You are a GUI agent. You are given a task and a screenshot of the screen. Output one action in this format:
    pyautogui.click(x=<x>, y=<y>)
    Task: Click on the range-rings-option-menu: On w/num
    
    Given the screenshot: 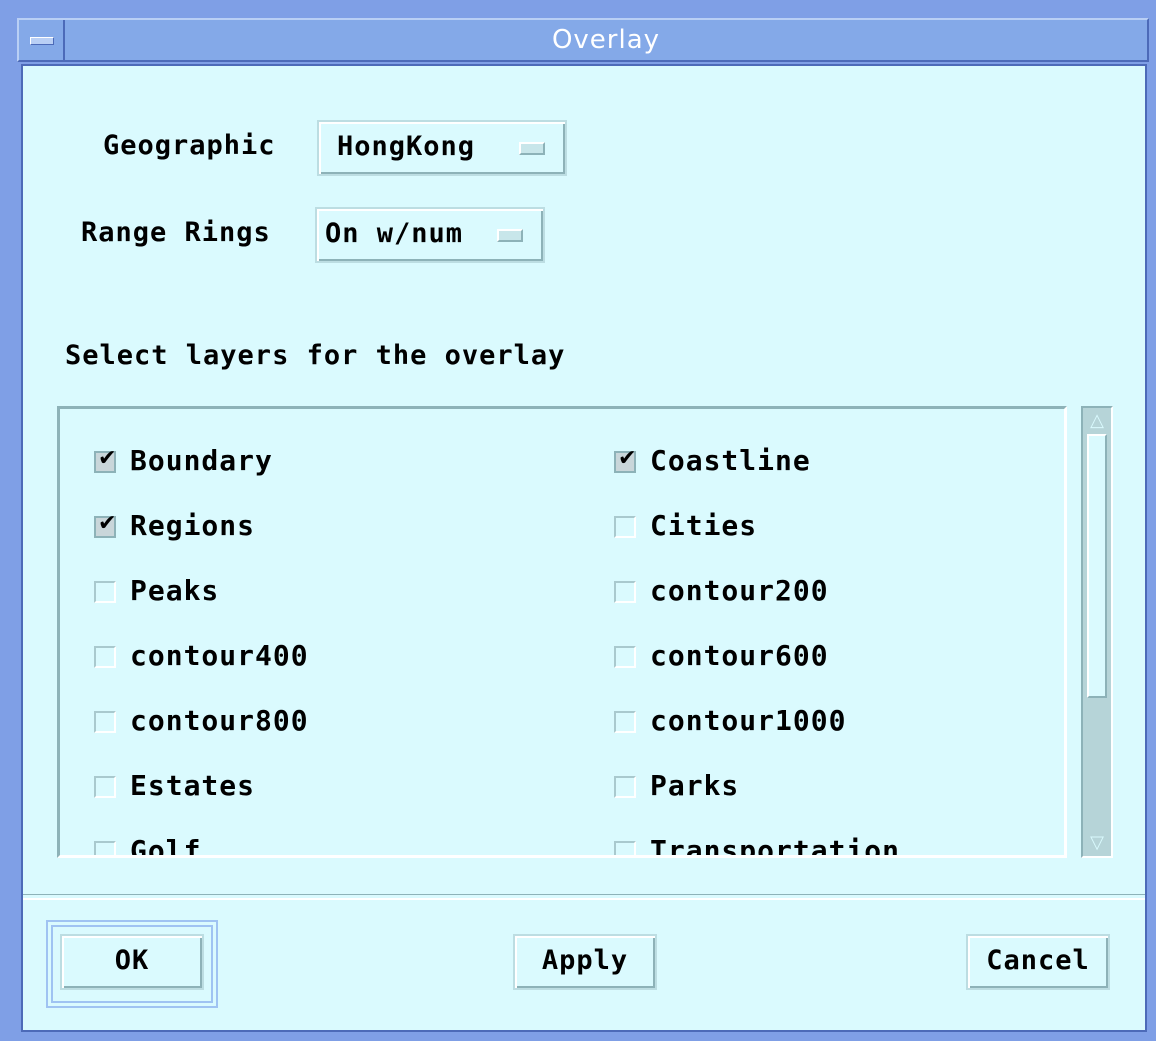 What is the action you would take?
    pyautogui.click(x=430, y=235)
    